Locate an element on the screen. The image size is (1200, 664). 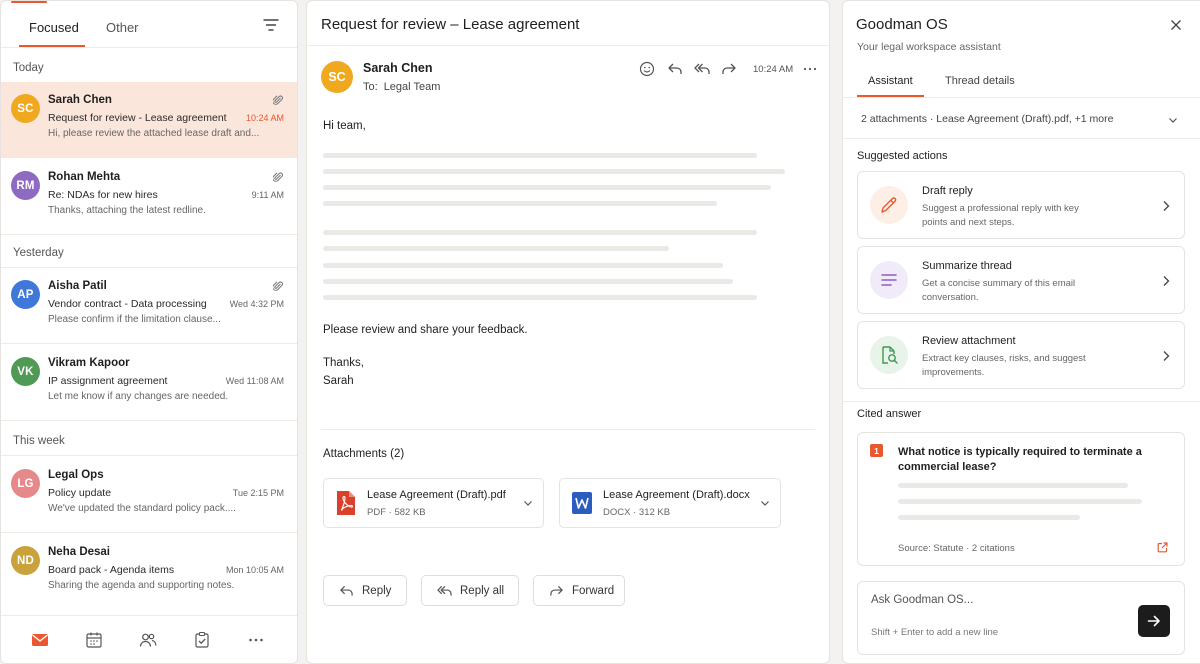
assistant-subtitle: Your legal workspace assistant is located at coordinates (929, 47).